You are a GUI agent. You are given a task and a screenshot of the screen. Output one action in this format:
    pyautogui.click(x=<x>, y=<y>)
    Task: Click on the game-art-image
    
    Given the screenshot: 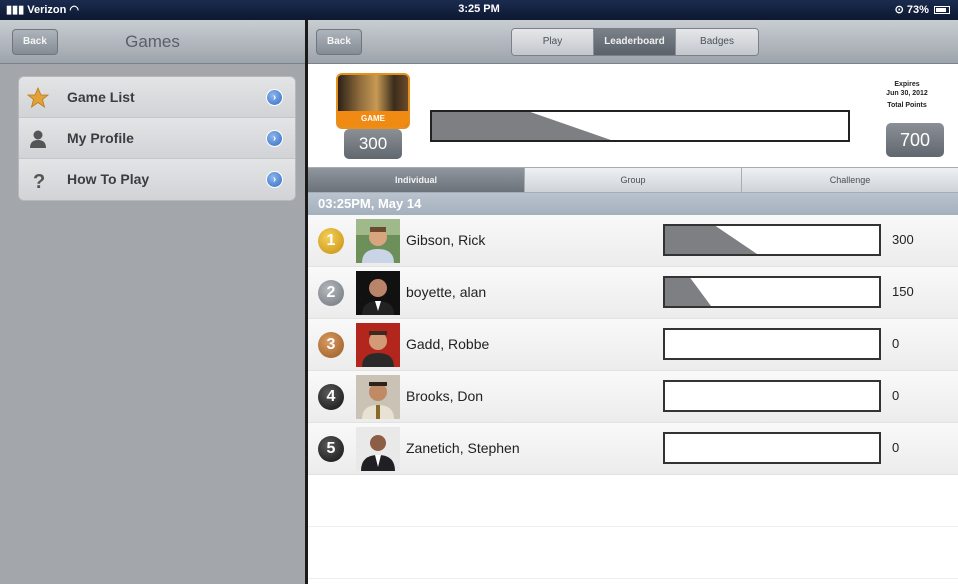 What is the action you would take?
    pyautogui.click(x=373, y=94)
    